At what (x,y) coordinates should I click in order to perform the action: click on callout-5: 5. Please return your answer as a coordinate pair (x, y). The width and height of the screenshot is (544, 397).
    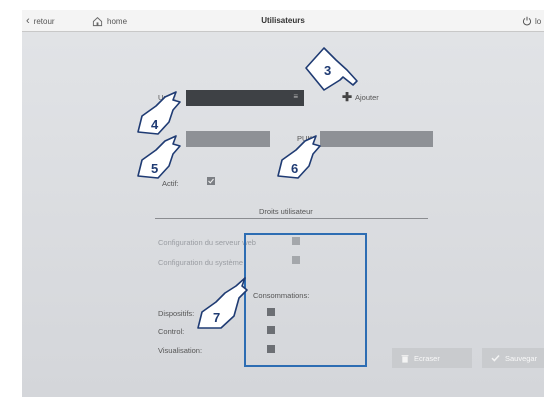
    Looking at the image, I should click on (159, 157).